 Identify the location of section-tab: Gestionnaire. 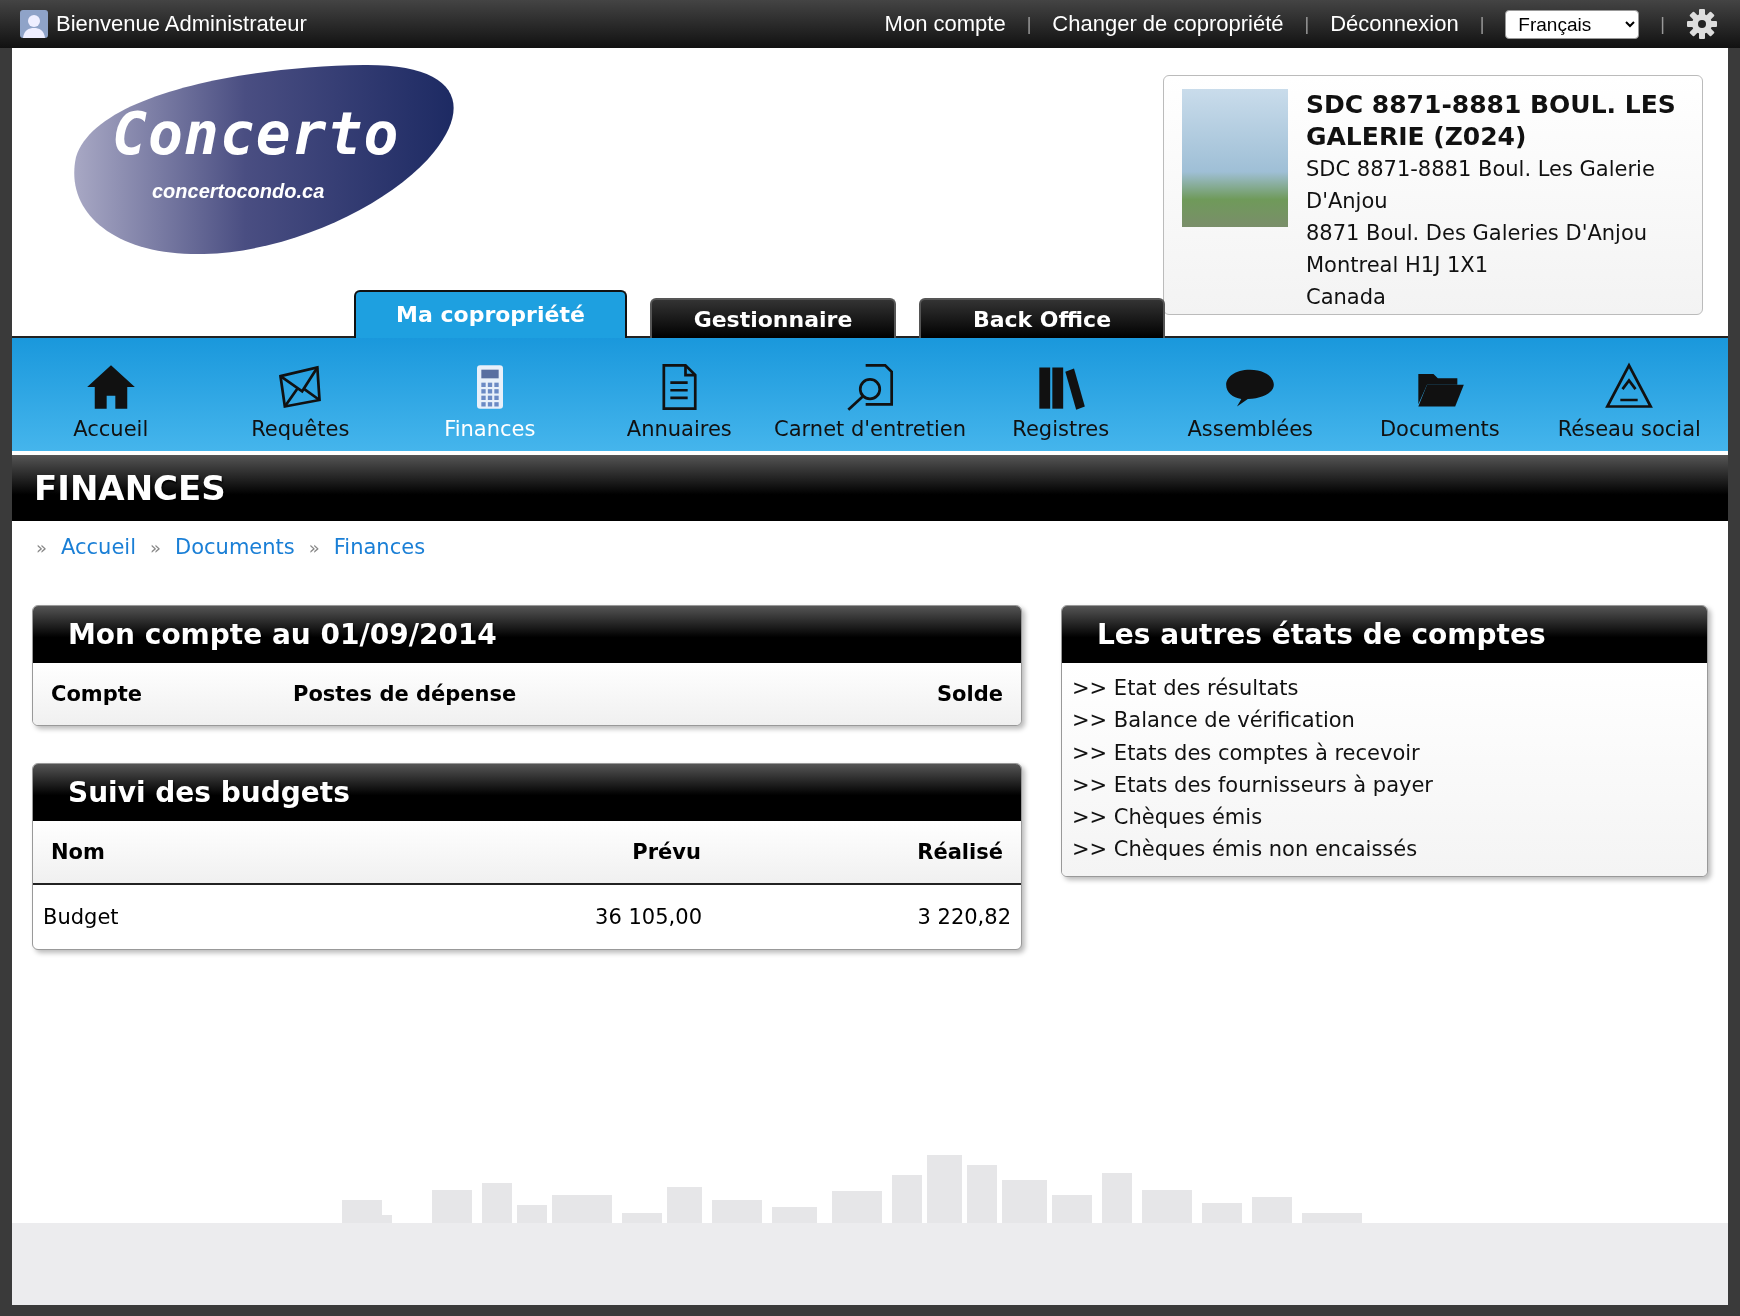
(773, 318).